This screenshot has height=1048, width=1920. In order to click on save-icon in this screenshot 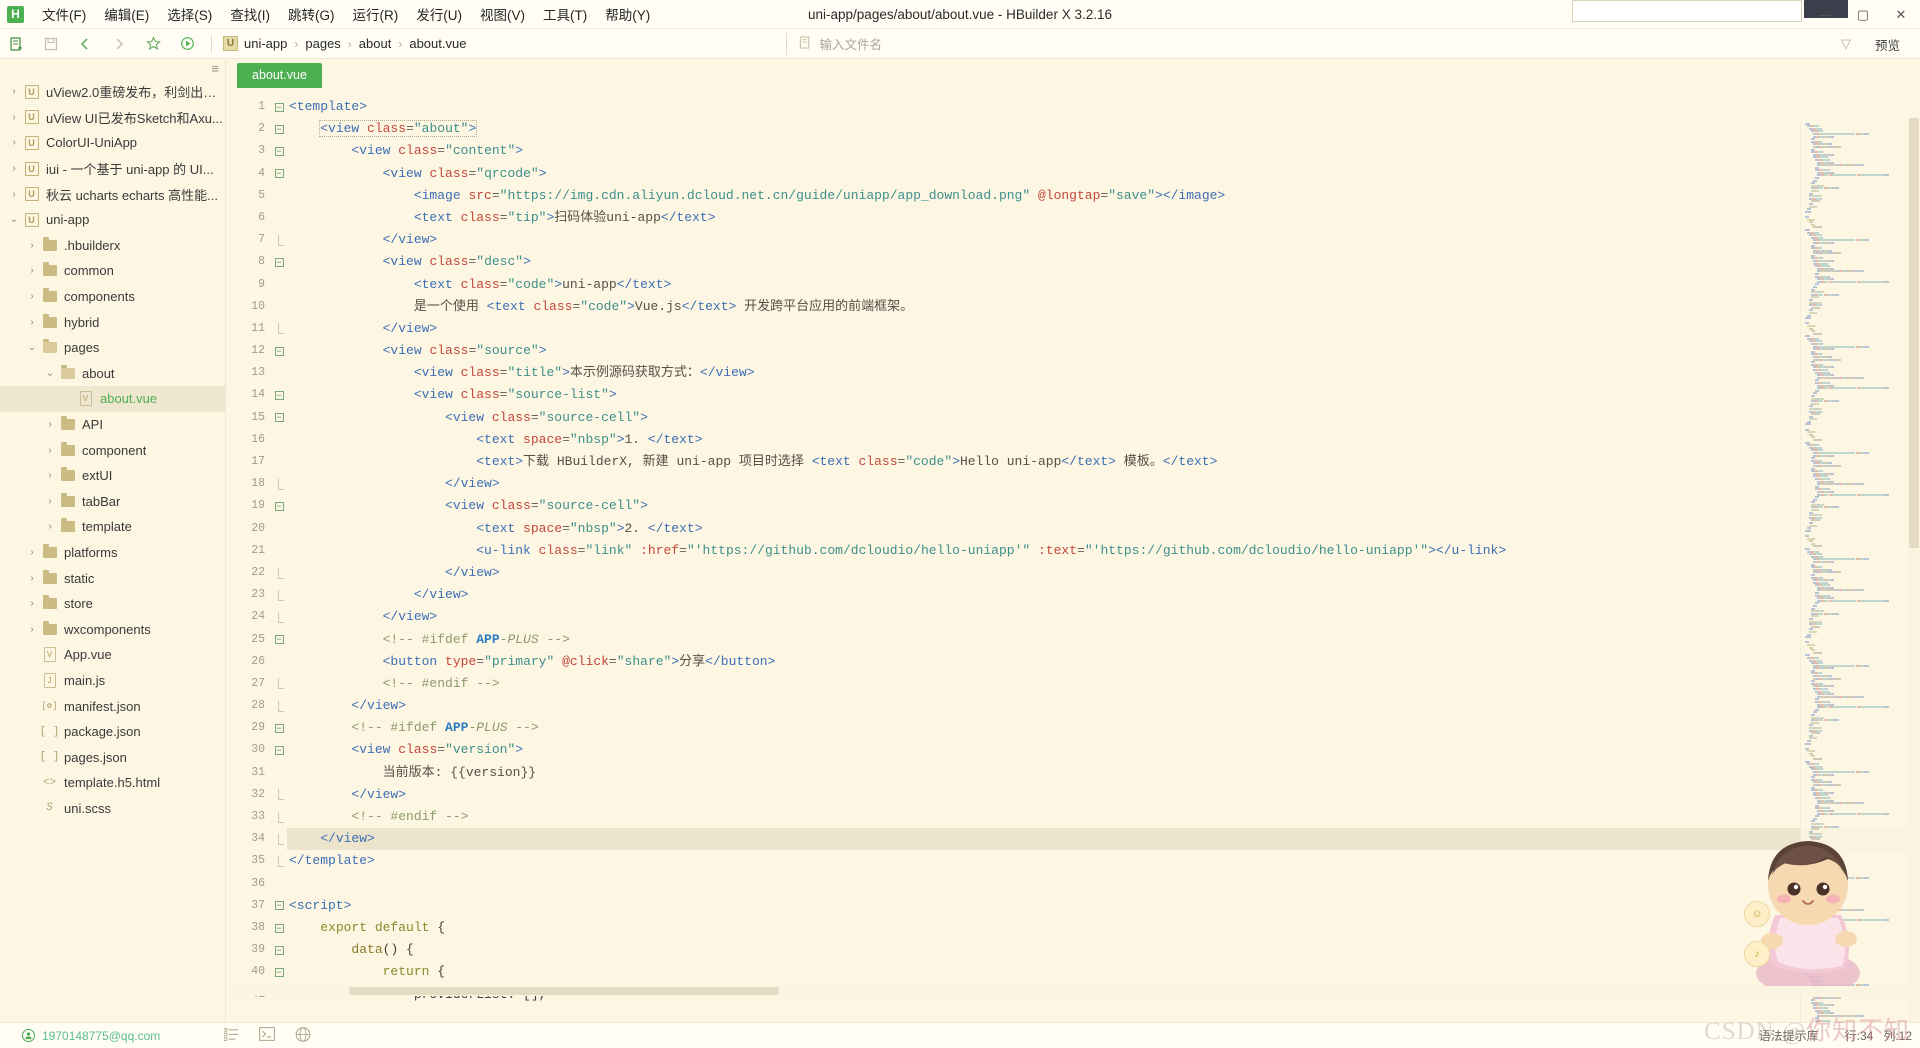, I will do `click(51, 44)`.